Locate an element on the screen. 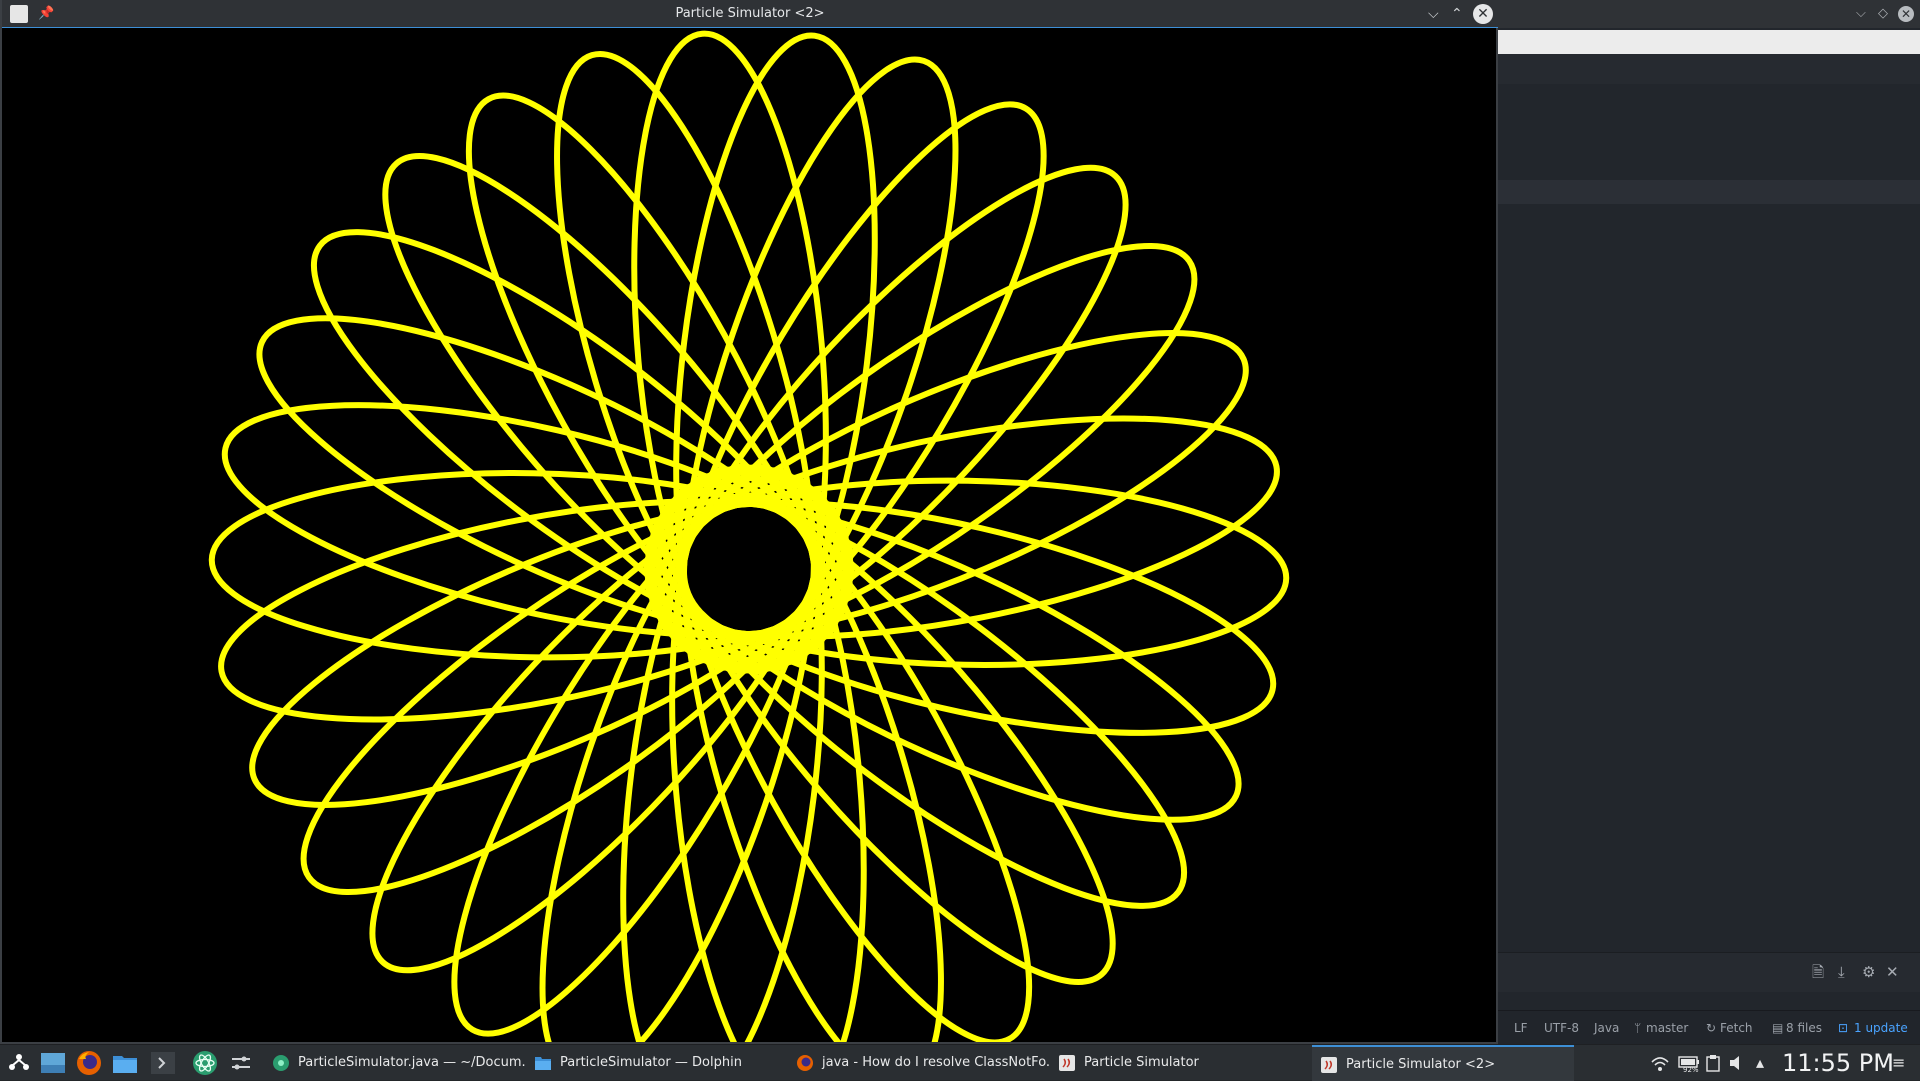  encoding-indicator: UTF-8 is located at coordinates (1561, 1028).